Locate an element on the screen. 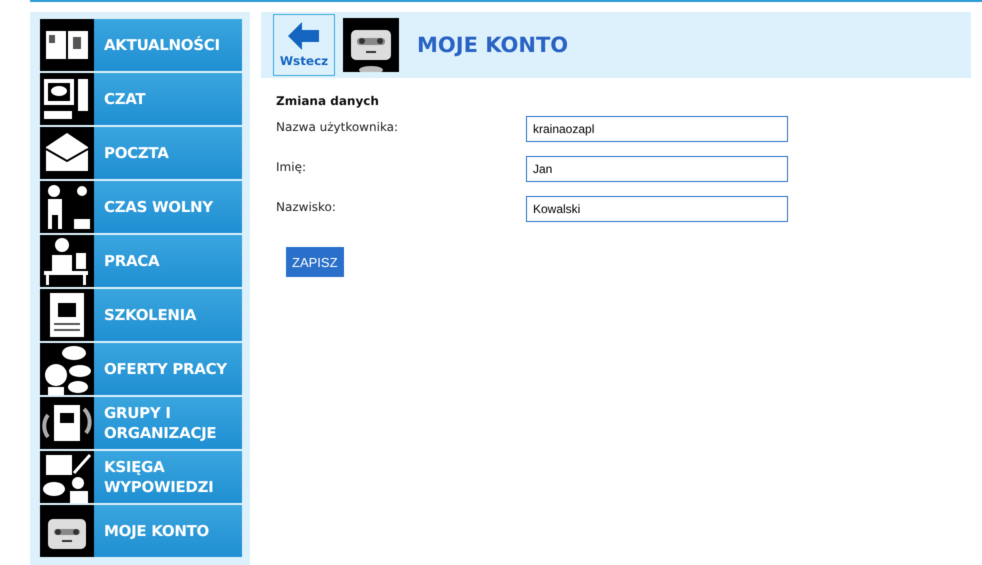  input-field: krainaozapl is located at coordinates (657, 129).